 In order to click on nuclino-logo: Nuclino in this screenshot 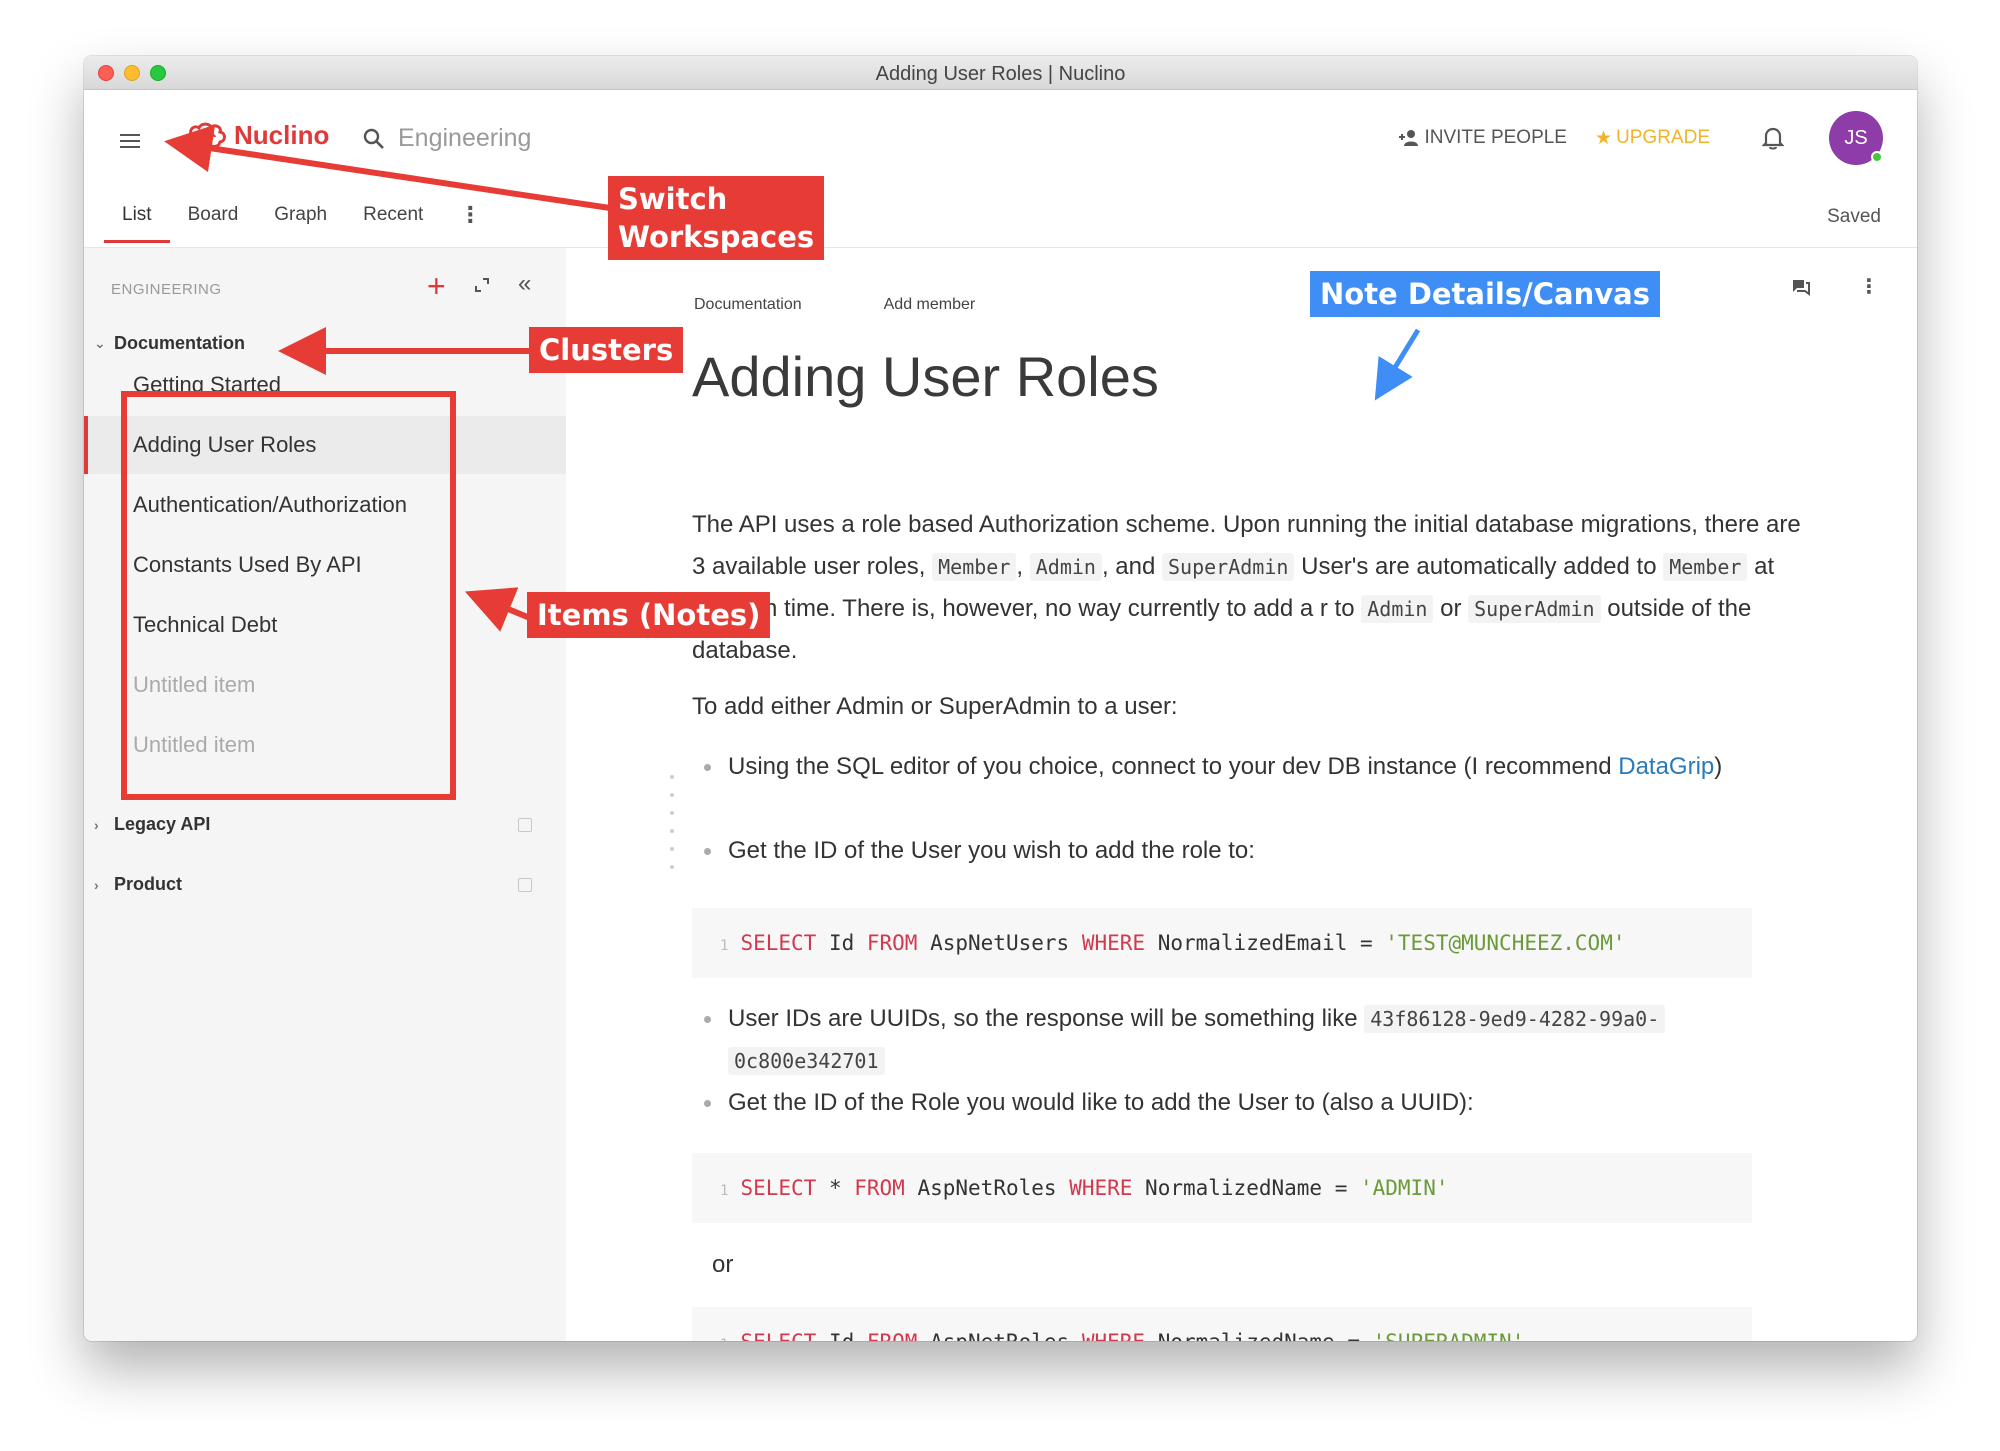, I will do `click(256, 135)`.